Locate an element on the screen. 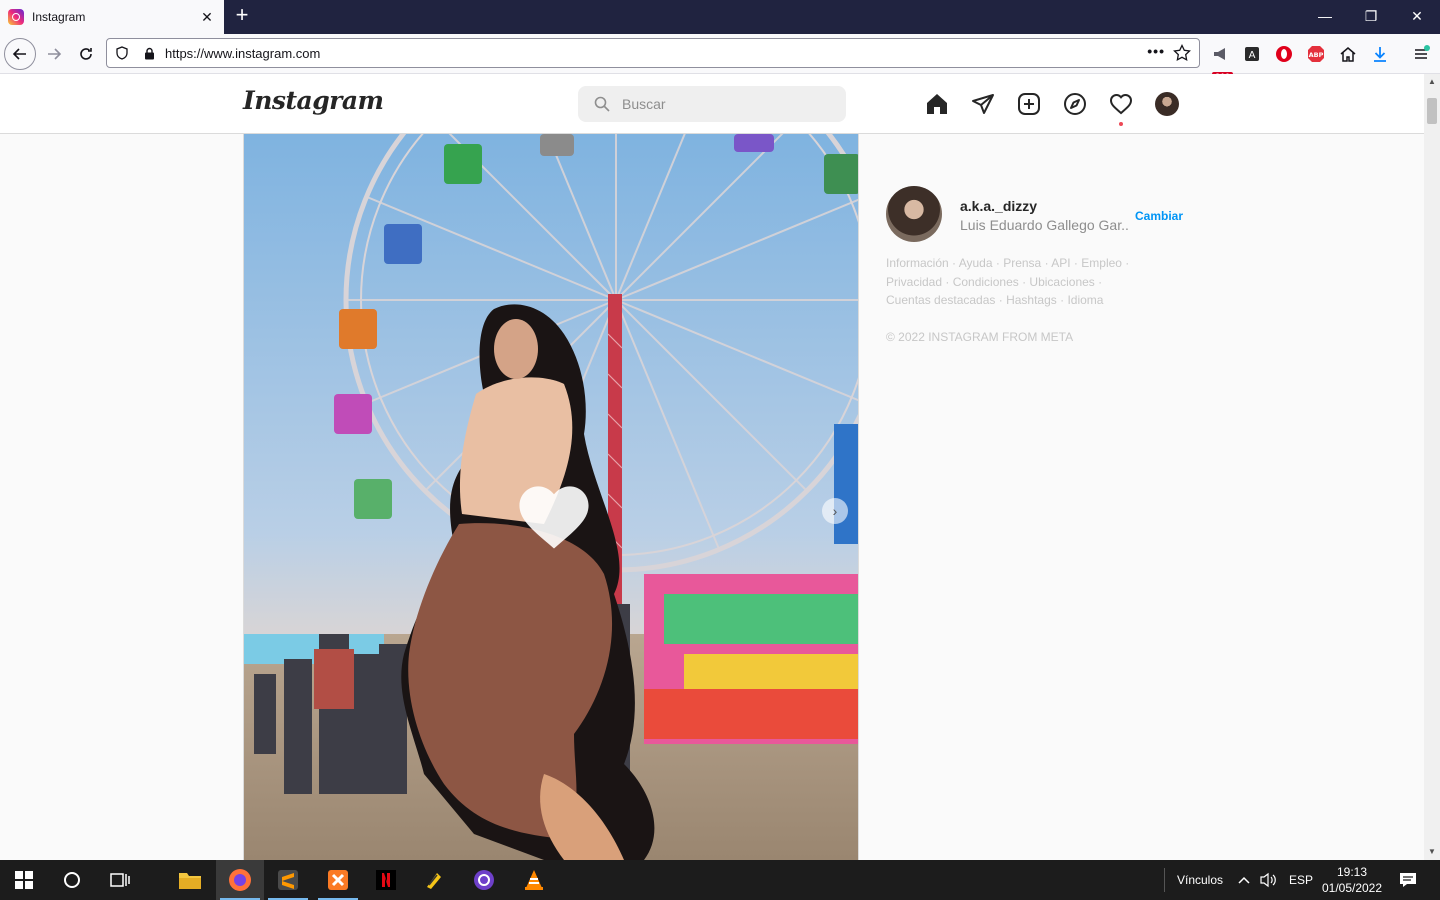  taskbar-separator is located at coordinates (1164, 880).